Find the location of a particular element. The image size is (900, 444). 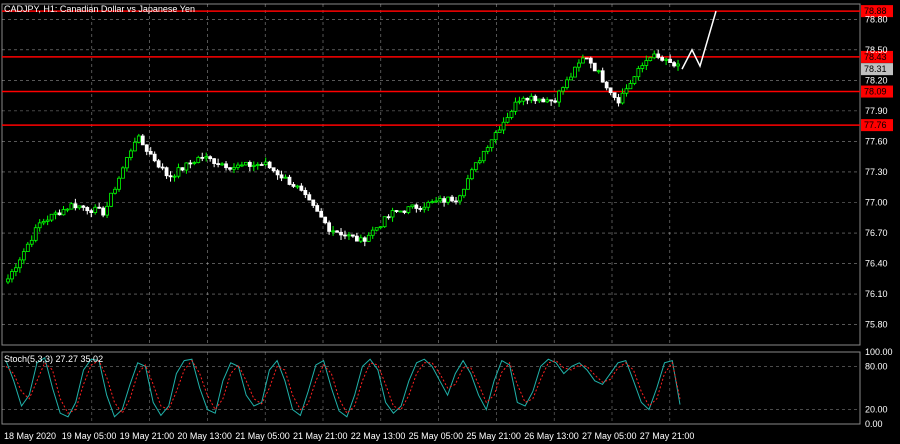

time-tick-label: 20 May 13:00 is located at coordinates (204, 436).